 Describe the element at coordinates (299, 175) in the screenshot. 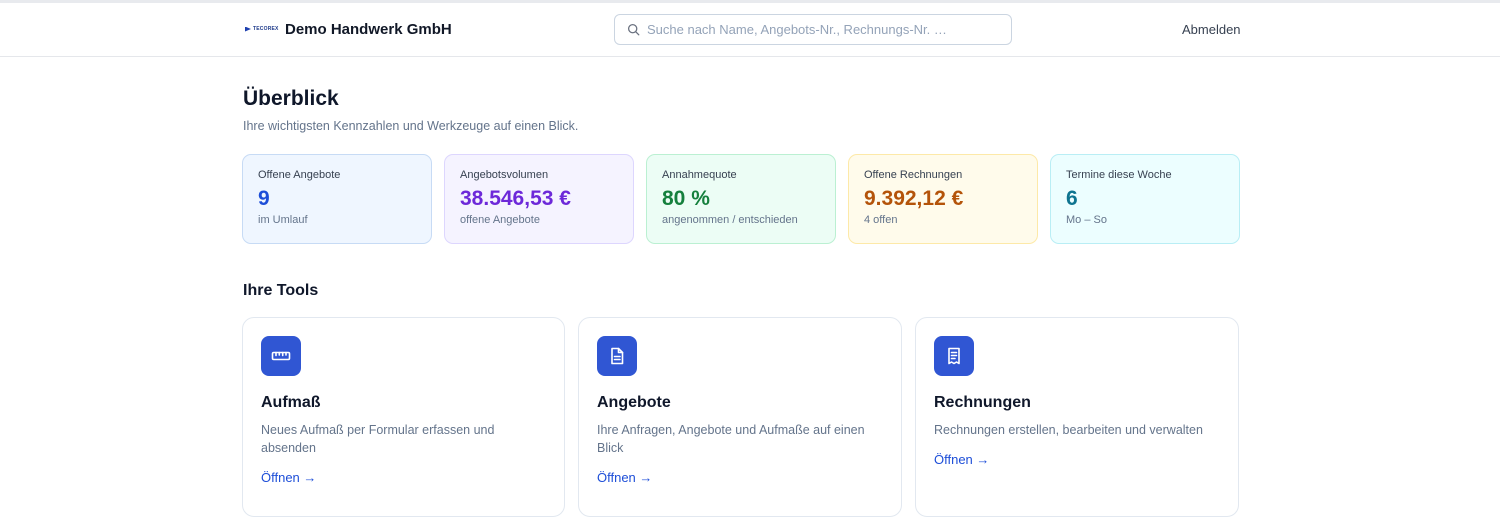

I see `kpi-label: Offene Angebote` at that location.